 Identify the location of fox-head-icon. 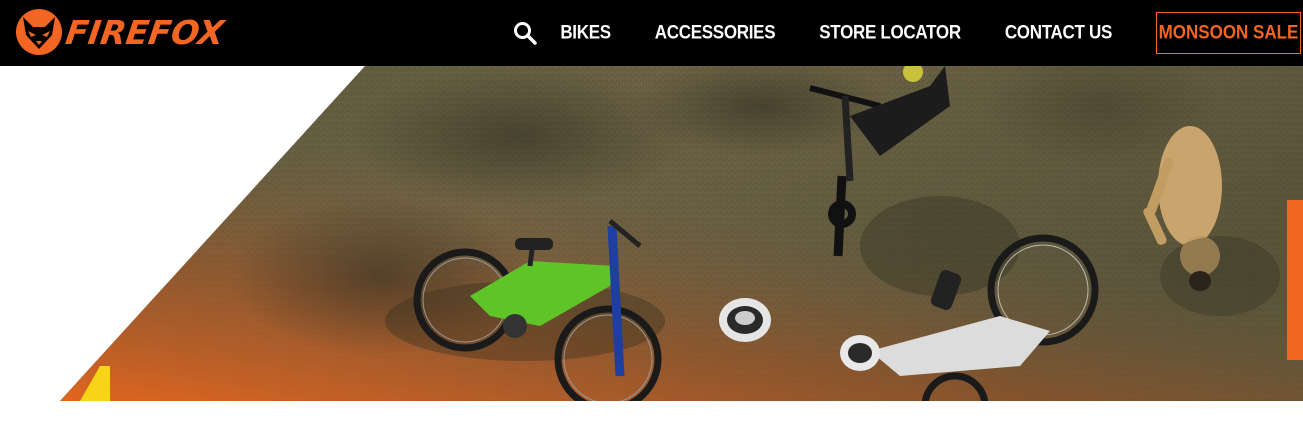
(39, 32).